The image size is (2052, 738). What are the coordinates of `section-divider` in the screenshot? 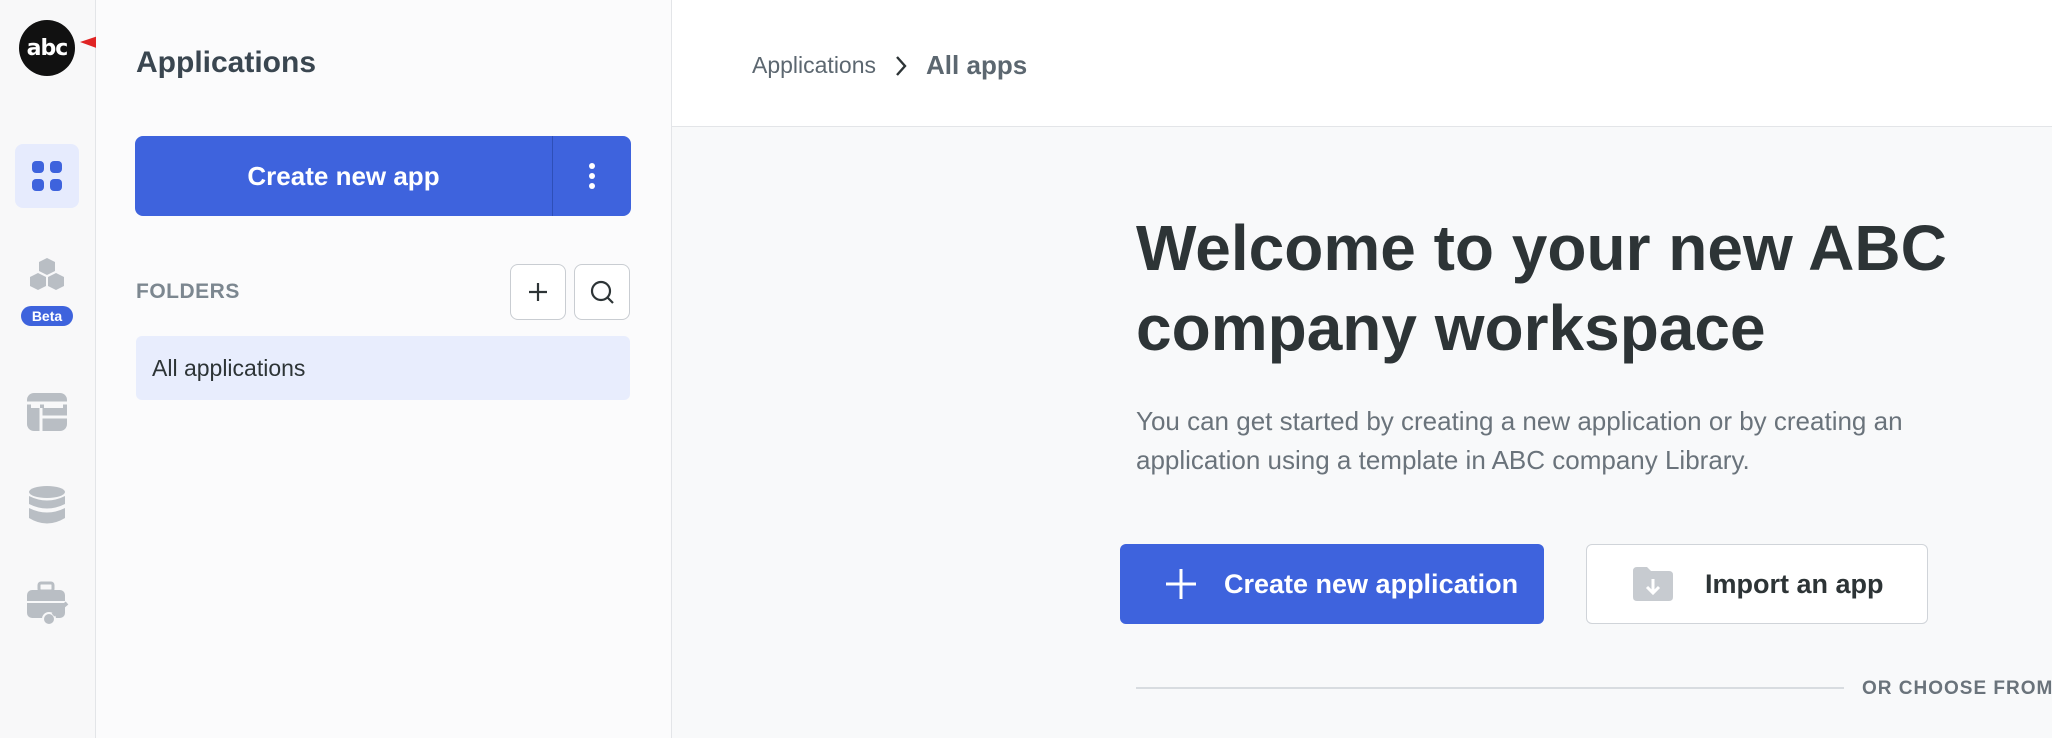 It's located at (1490, 688).